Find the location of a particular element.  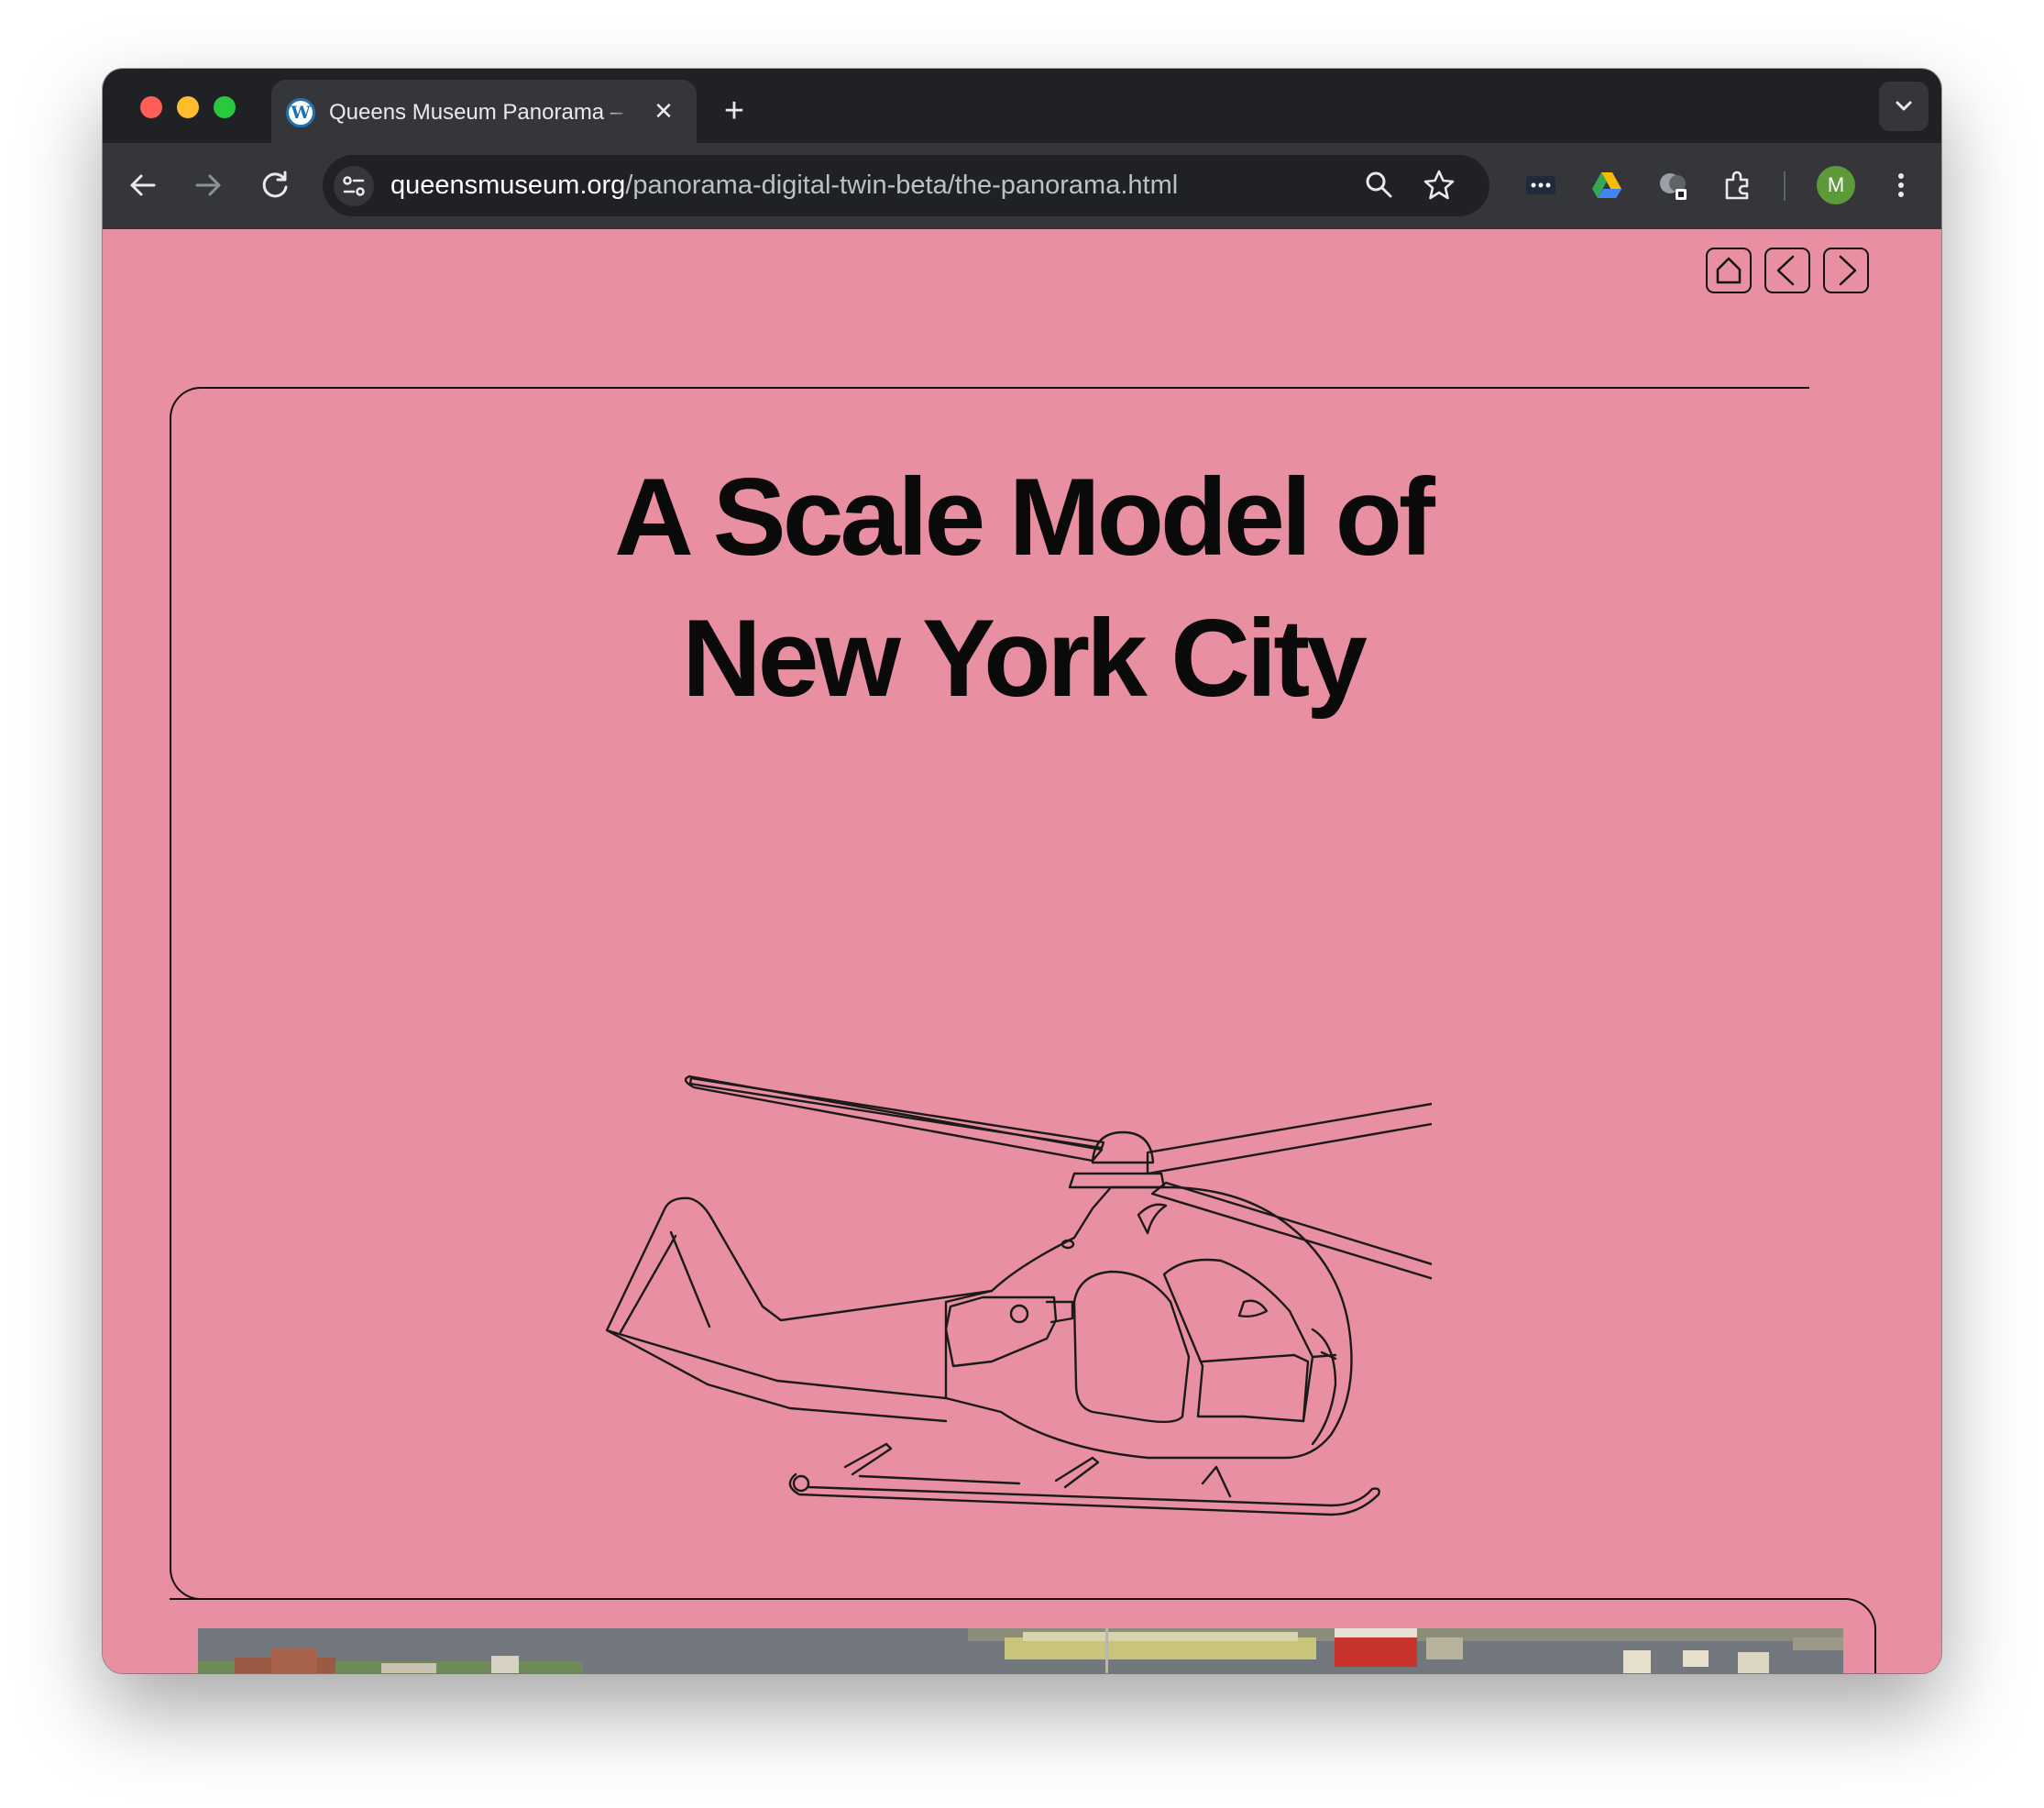

previous-icon is located at coordinates (1786, 270).